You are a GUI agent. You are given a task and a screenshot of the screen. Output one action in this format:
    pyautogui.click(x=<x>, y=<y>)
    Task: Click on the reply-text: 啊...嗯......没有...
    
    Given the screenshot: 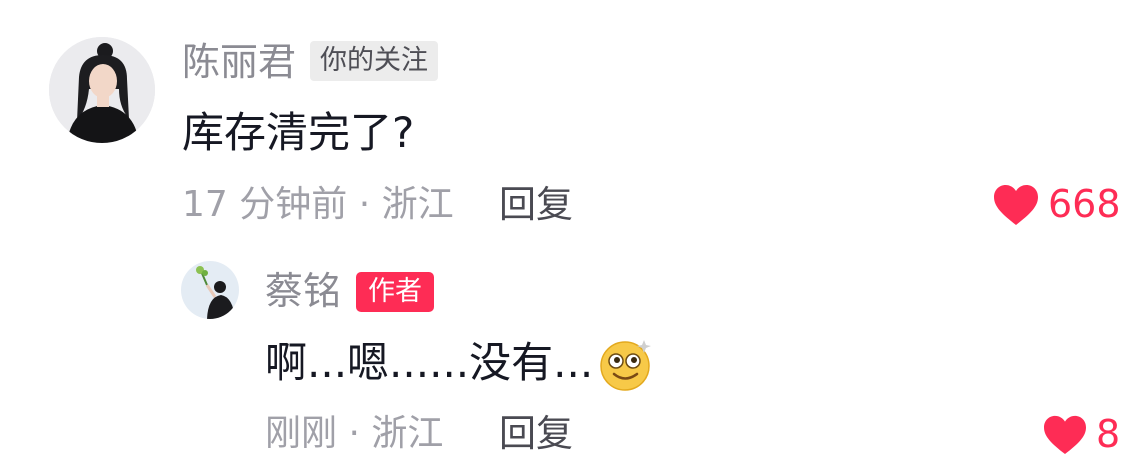 What is the action you would take?
    pyautogui.click(x=429, y=362)
    